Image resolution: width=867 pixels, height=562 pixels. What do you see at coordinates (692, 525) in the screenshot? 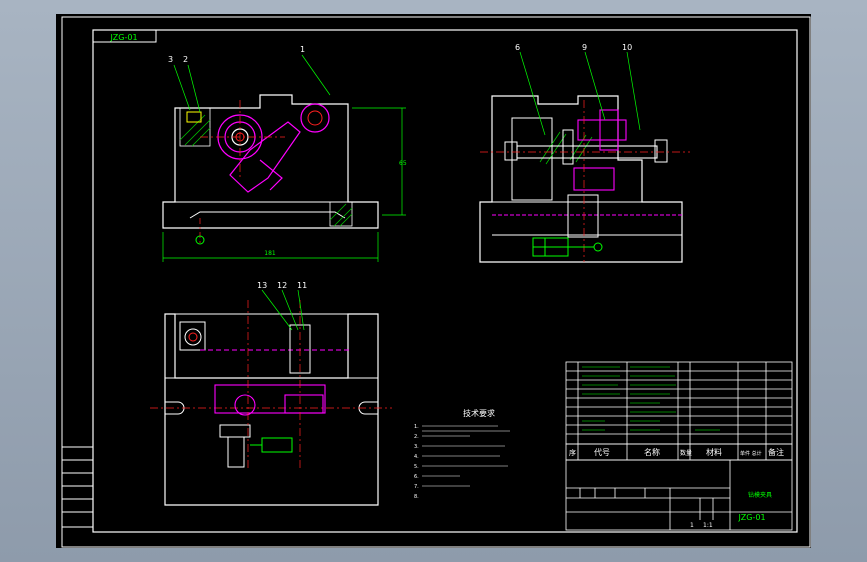
I see `title-sheet: 1` at bounding box center [692, 525].